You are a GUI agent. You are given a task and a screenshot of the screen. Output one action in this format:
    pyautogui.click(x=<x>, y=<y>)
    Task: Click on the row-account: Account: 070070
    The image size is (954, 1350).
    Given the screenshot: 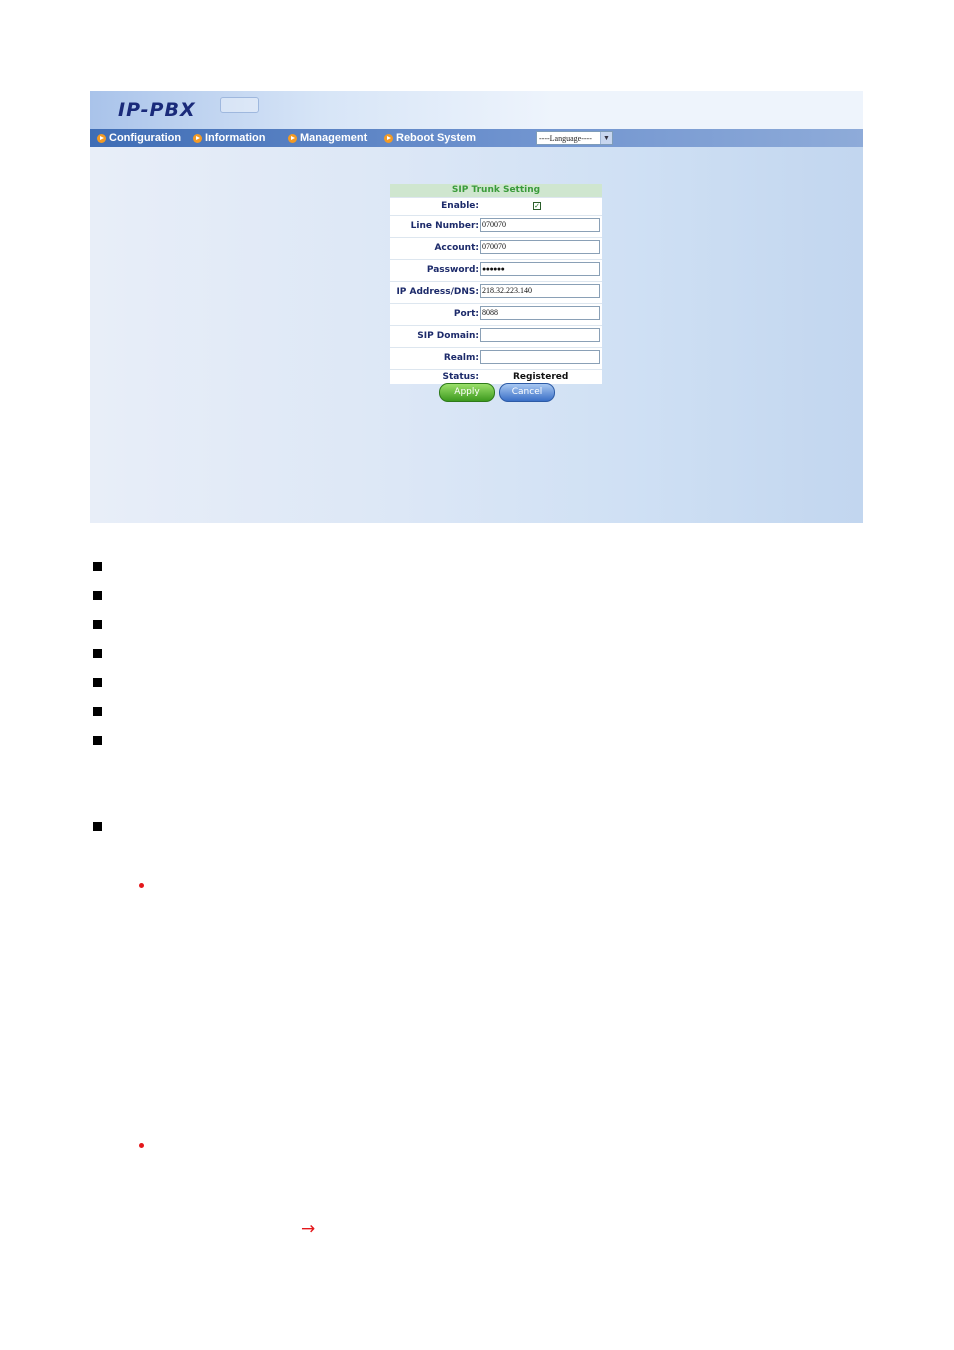 What is the action you would take?
    pyautogui.click(x=496, y=248)
    